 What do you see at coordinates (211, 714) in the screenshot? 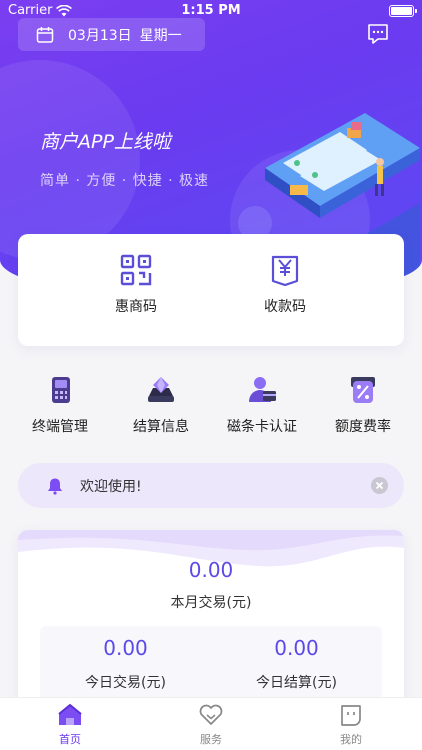
I see `heart-icon` at bounding box center [211, 714].